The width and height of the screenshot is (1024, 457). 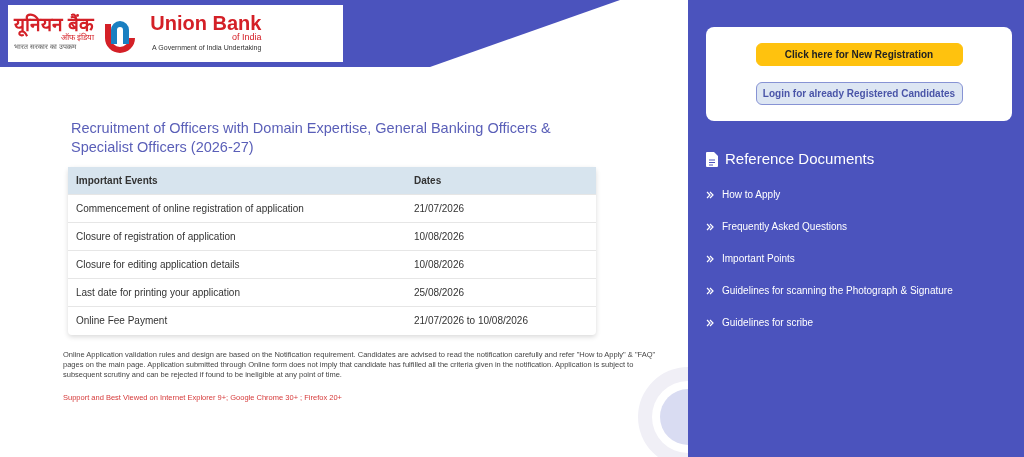 I want to click on document-link: Guidelines for scanning the Photograph & Signature, so click(x=859, y=290).